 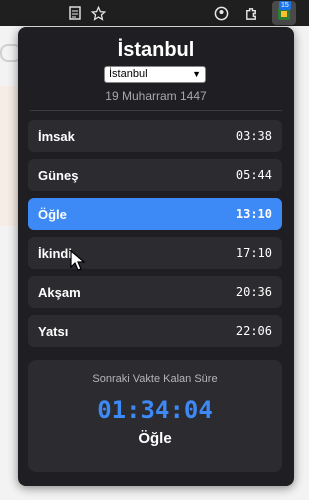 I want to click on city-select: İstanbul ▼, so click(x=155, y=74).